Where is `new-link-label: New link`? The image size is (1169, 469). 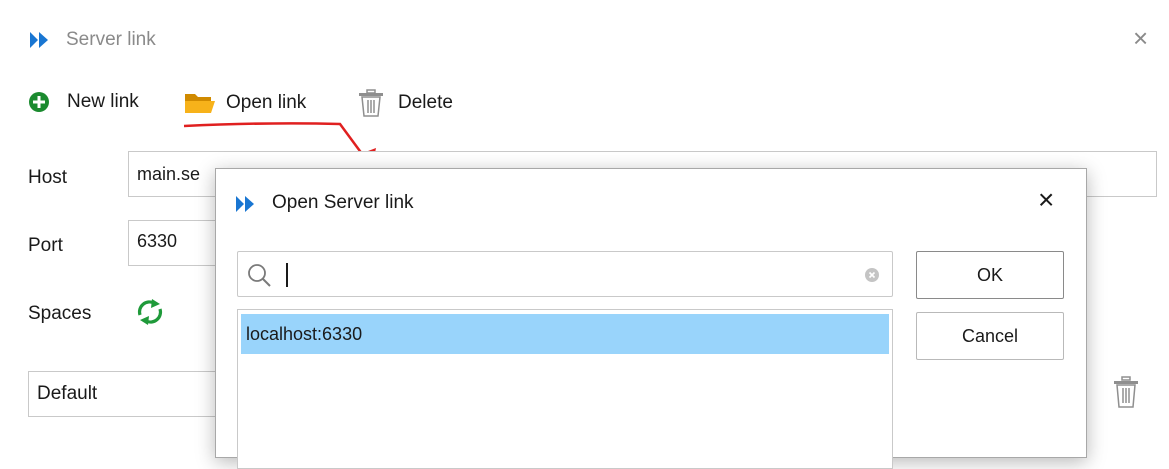
new-link-label: New link is located at coordinates (103, 101).